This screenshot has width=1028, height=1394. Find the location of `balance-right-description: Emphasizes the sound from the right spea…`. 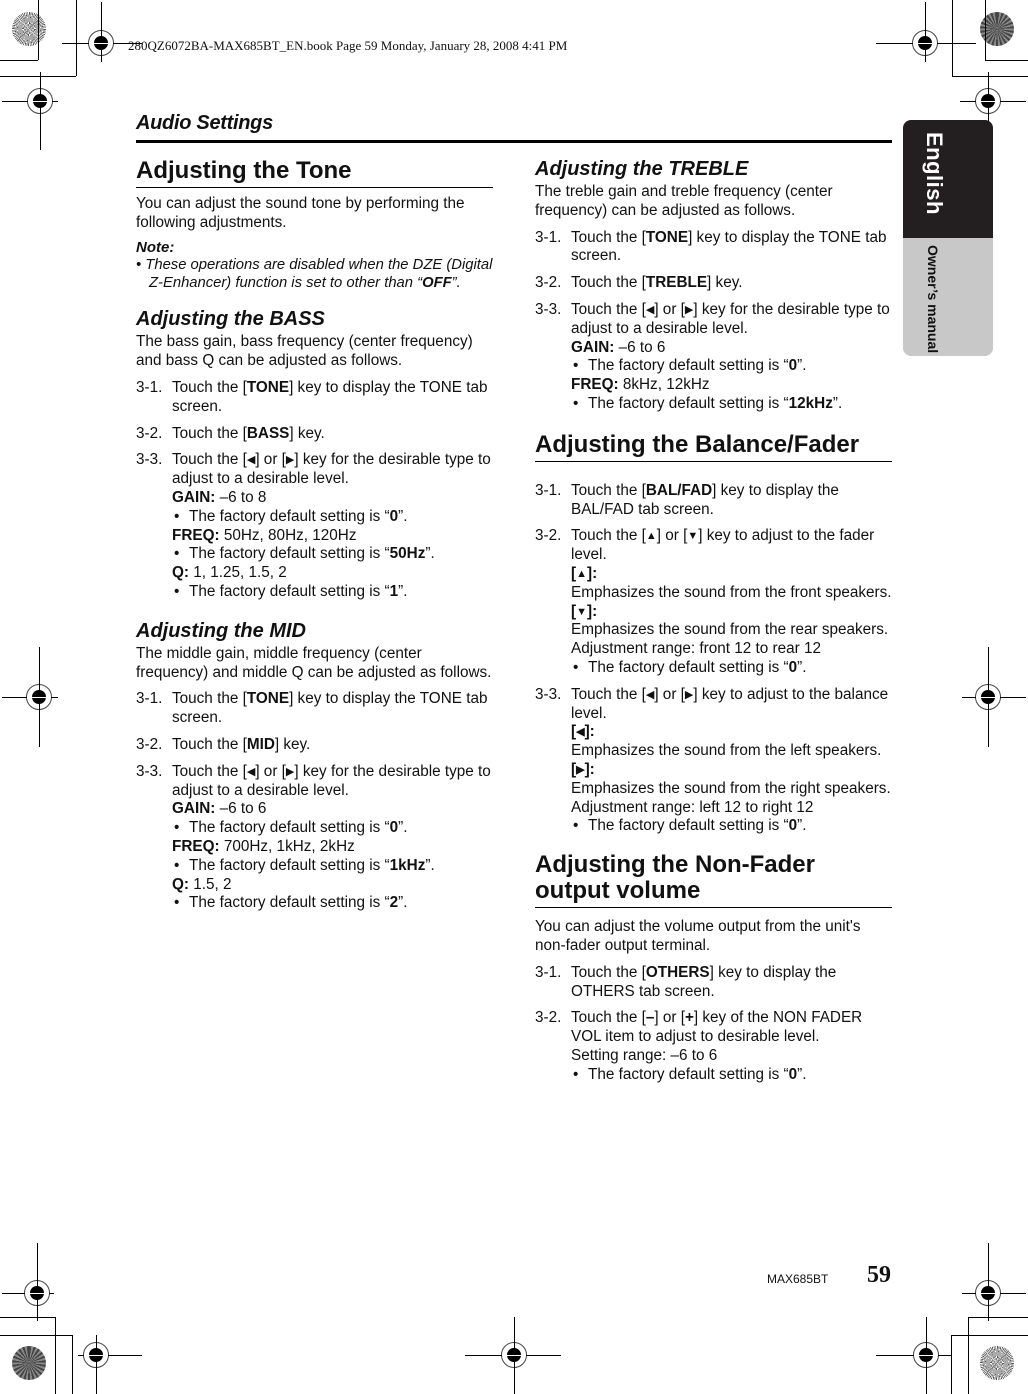

balance-right-description: Emphasizes the sound from the right spea… is located at coordinates (731, 788).